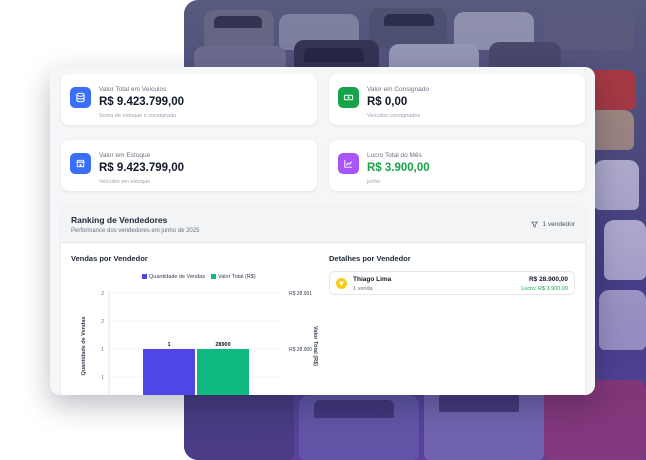  I want to click on stat-sub: Soma de estoque e consignado, so click(138, 116).